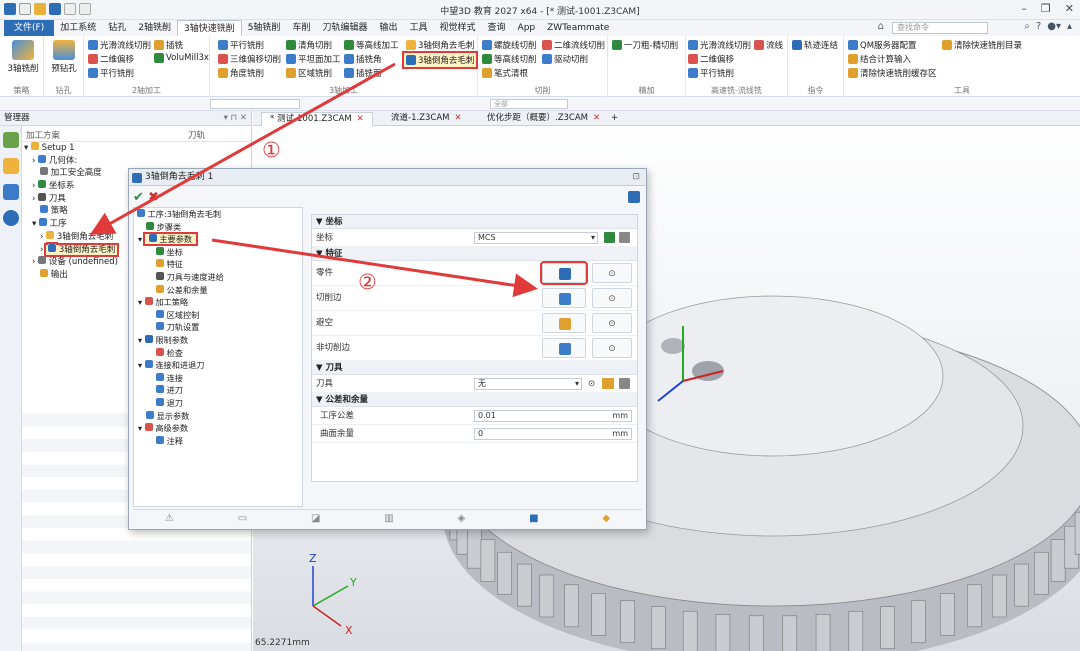 The width and height of the screenshot is (1080, 651). Describe the element at coordinates (11, 140) in the screenshot. I see `manager-tab-icon` at that location.